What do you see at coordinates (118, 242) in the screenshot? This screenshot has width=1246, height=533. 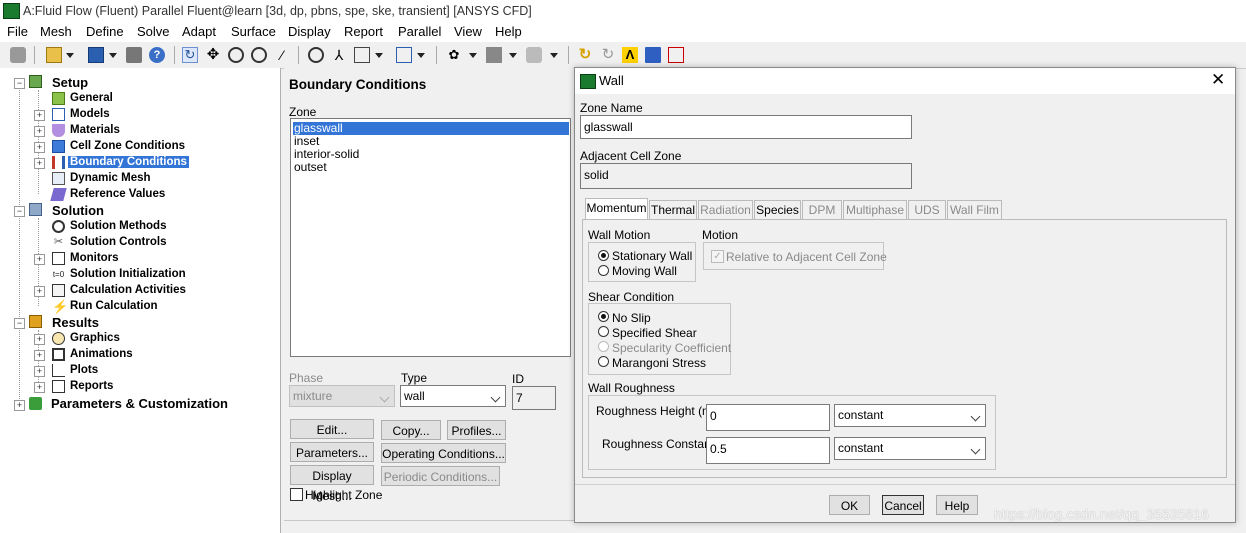 I see `tree-solution-controls: Solution Controls` at bounding box center [118, 242].